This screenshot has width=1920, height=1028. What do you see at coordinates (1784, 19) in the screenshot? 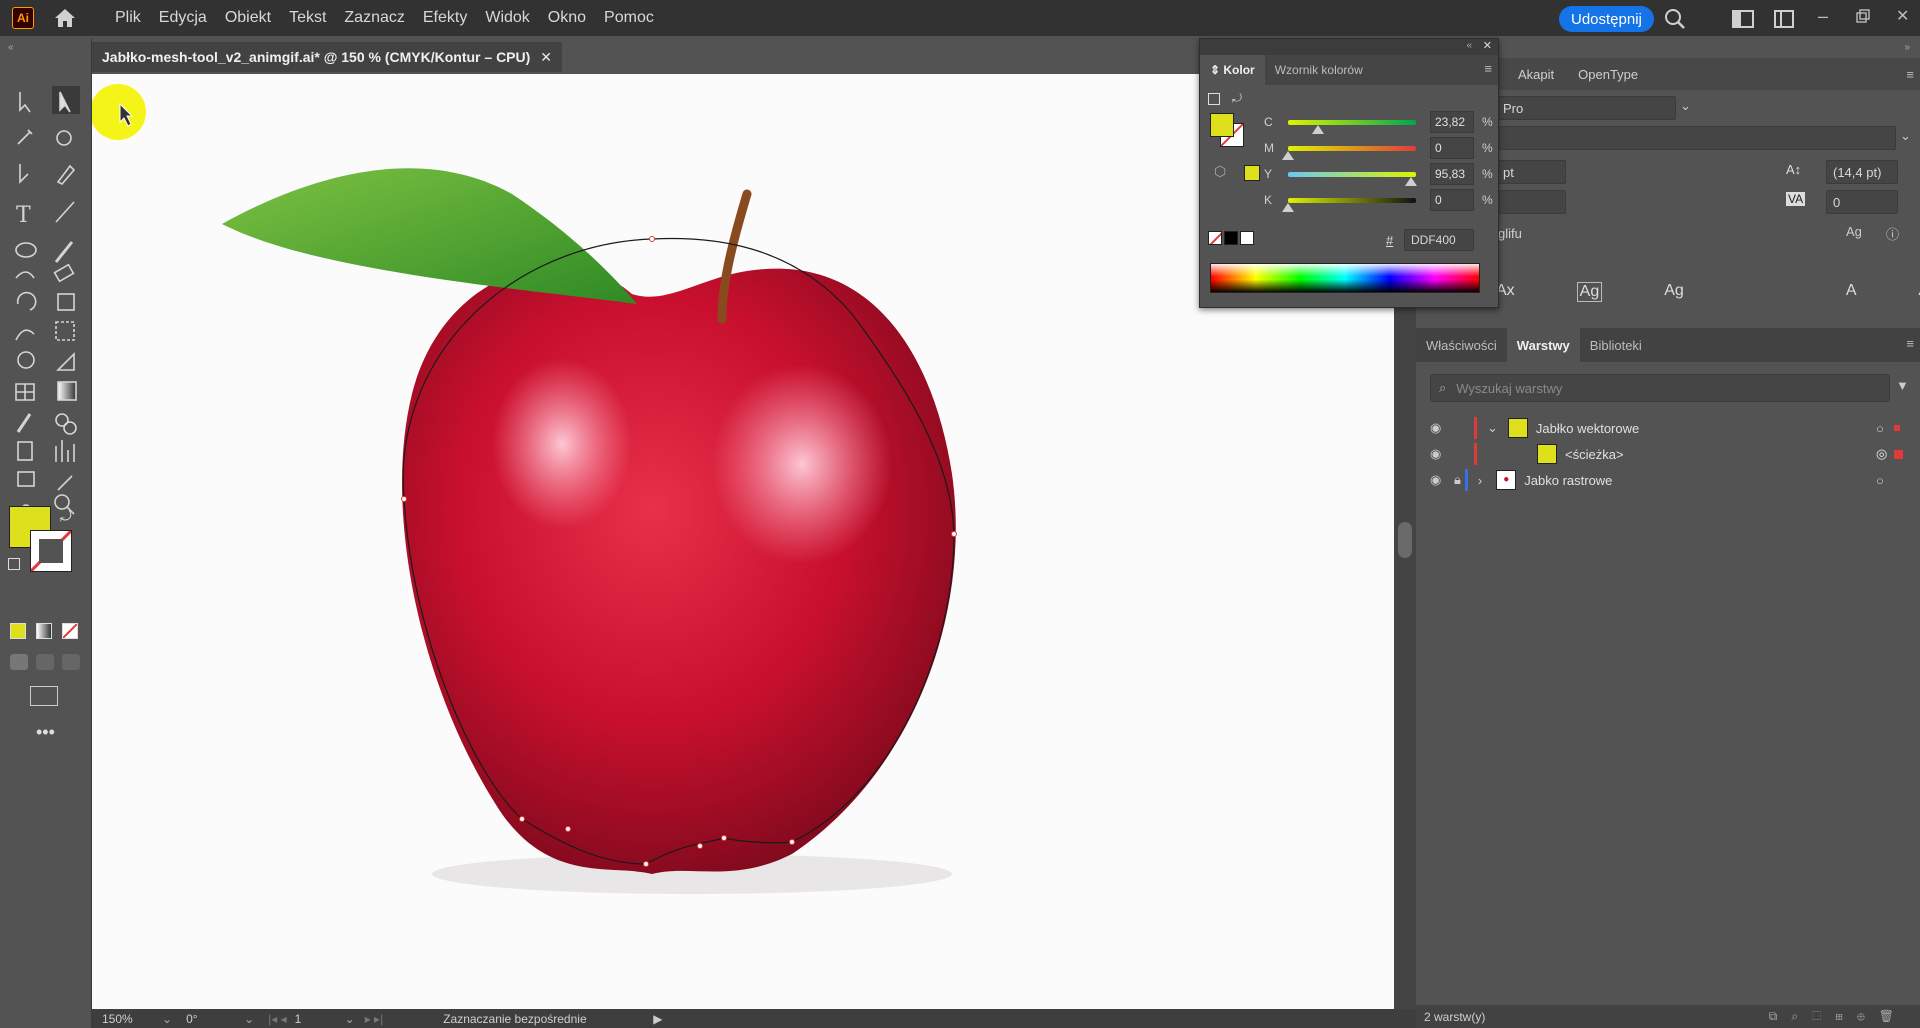
I see `arrange-icon` at bounding box center [1784, 19].